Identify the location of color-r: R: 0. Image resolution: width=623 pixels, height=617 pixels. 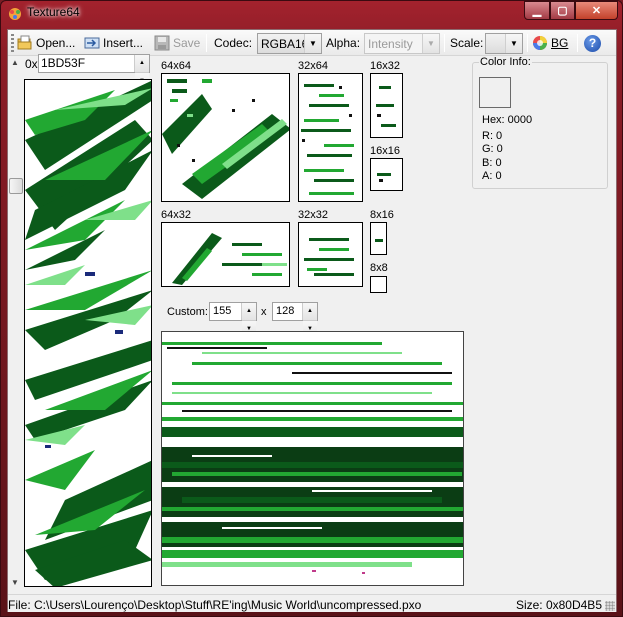
(492, 136).